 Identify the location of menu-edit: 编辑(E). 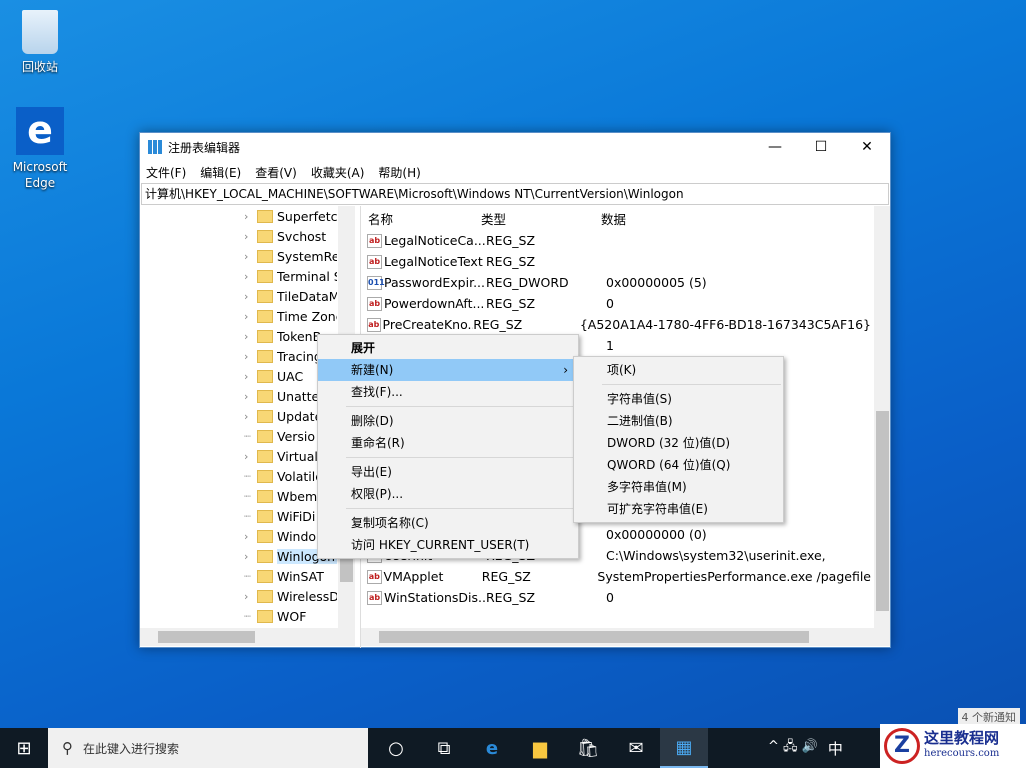
(220, 172).